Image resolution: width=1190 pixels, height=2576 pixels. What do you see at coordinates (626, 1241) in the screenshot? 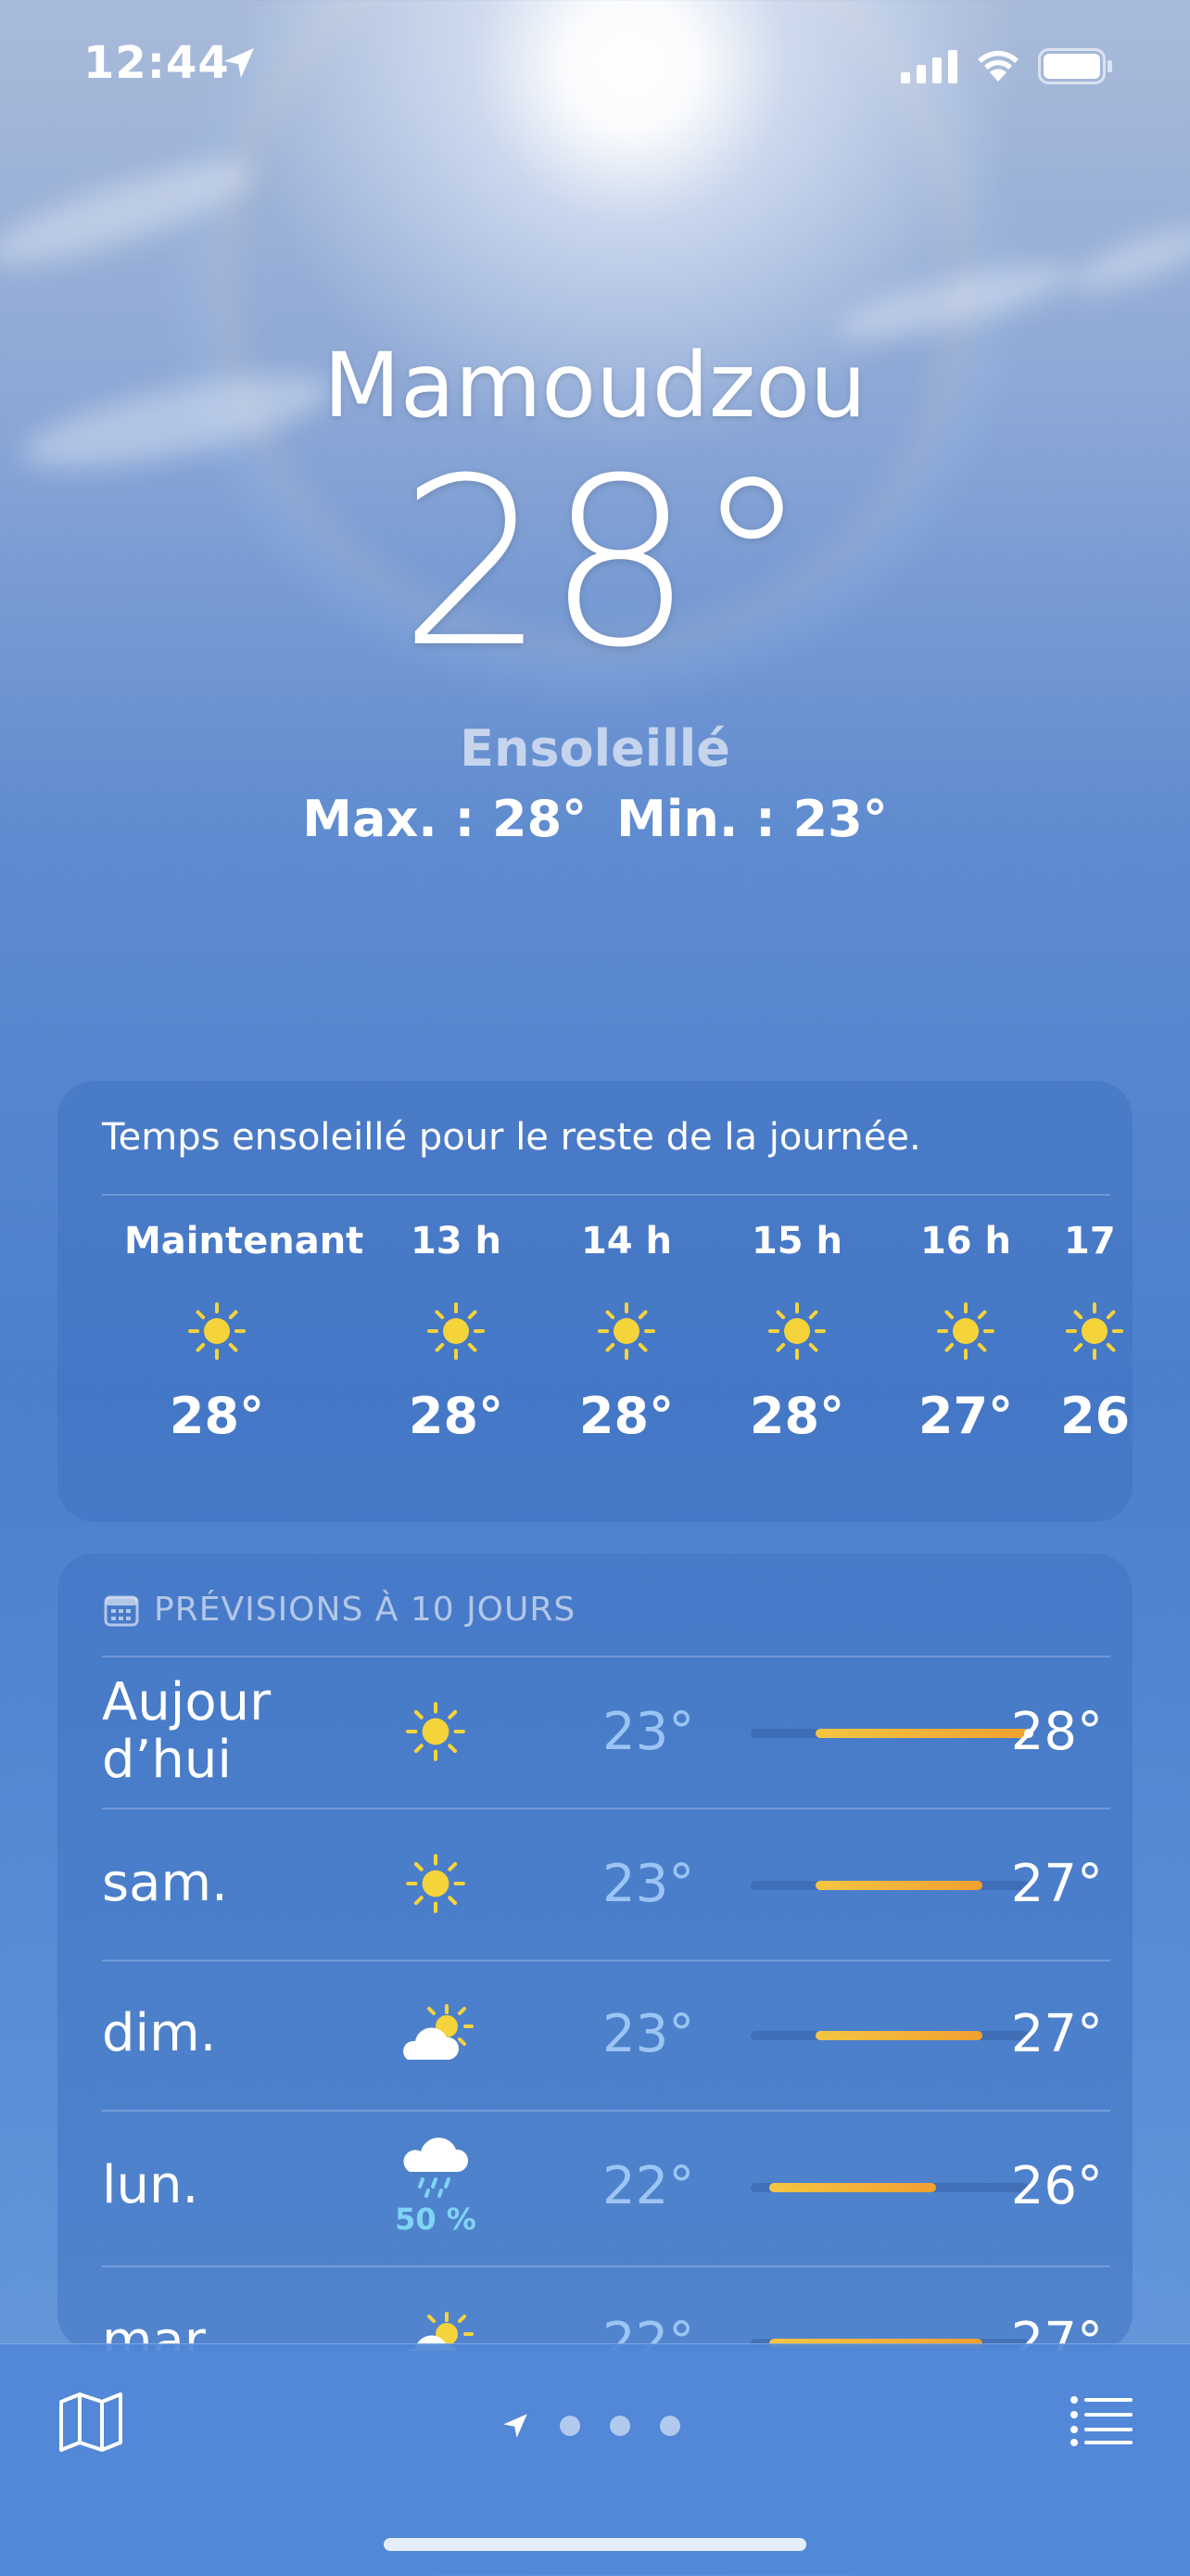
I see `hour-label: 14 h` at bounding box center [626, 1241].